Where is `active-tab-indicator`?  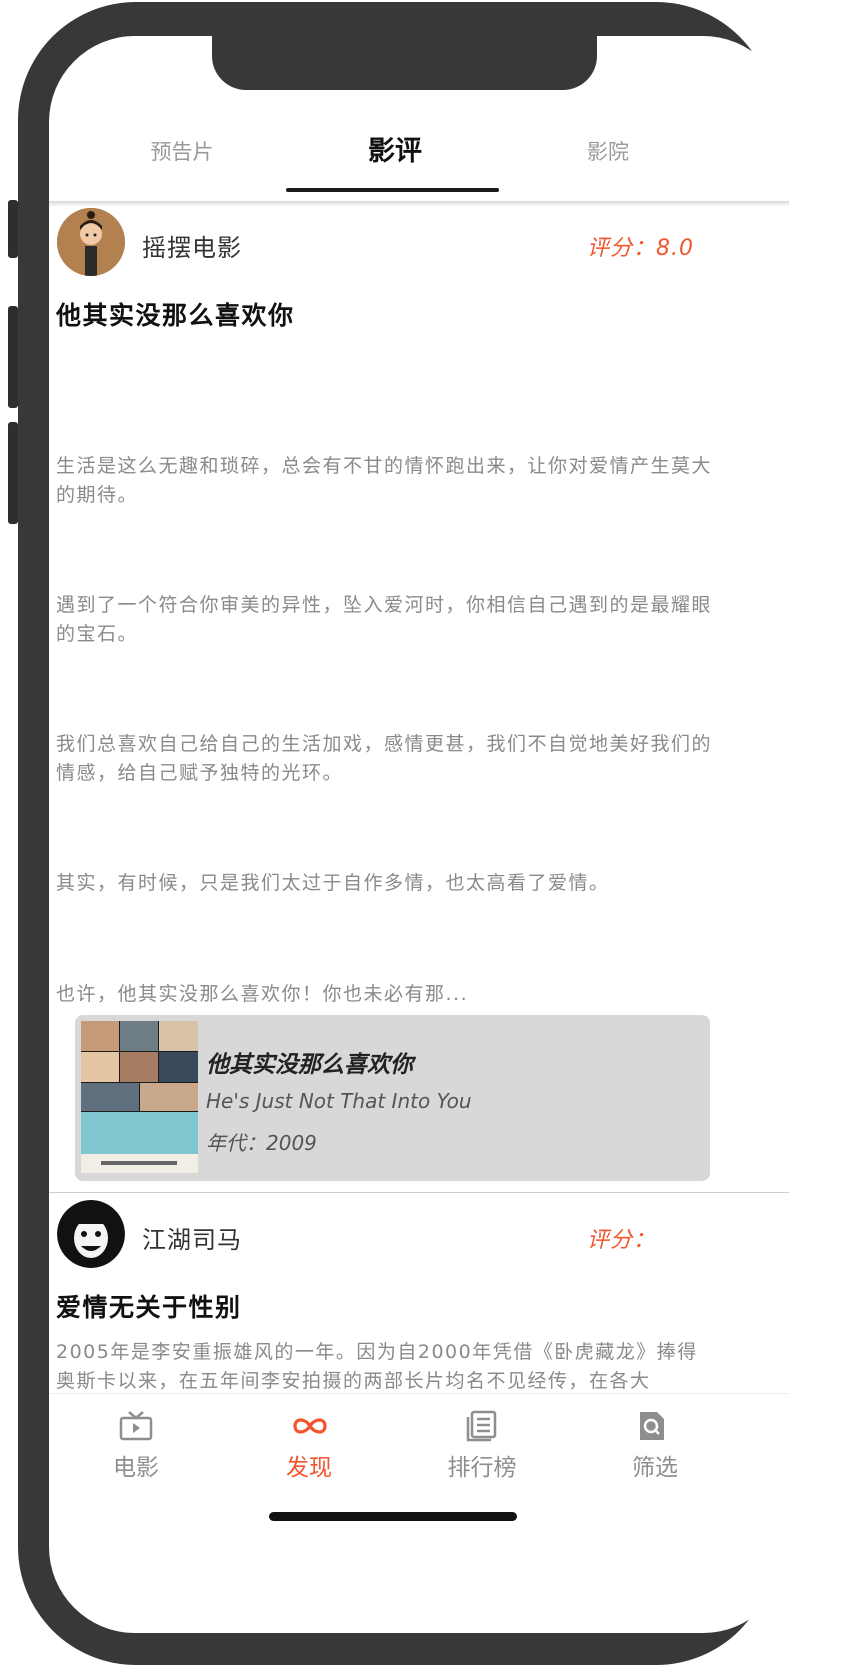 active-tab-indicator is located at coordinates (392, 190).